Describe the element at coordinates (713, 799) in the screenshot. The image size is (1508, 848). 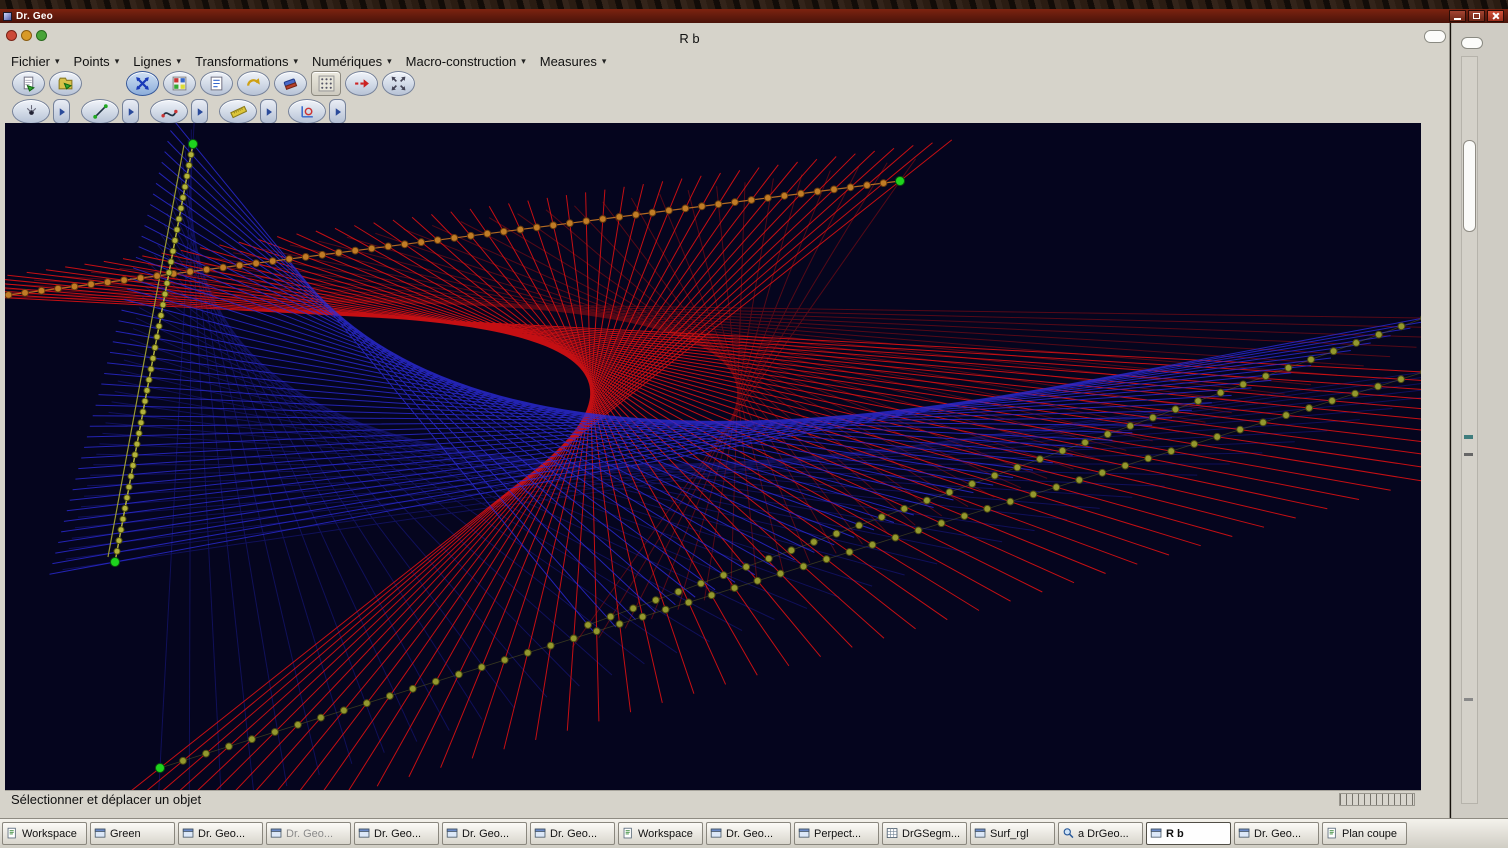
I see `status-bar: Sélectionner et déplacer un objet` at that location.